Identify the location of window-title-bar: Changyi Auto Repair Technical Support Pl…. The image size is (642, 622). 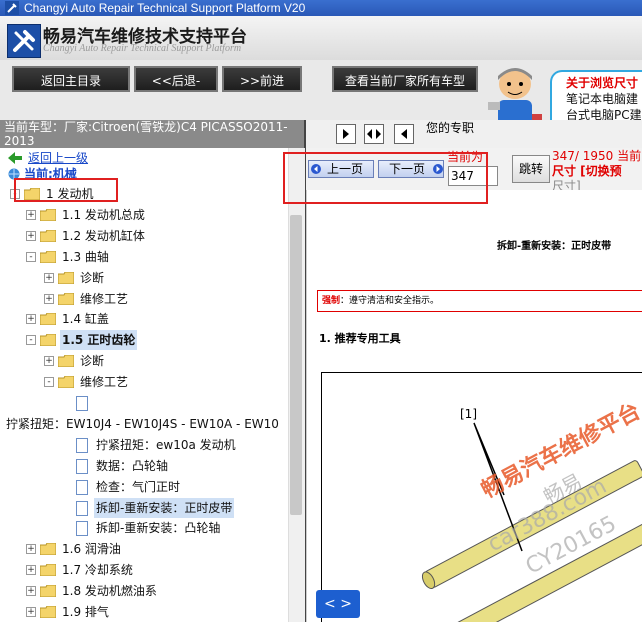
(321, 8).